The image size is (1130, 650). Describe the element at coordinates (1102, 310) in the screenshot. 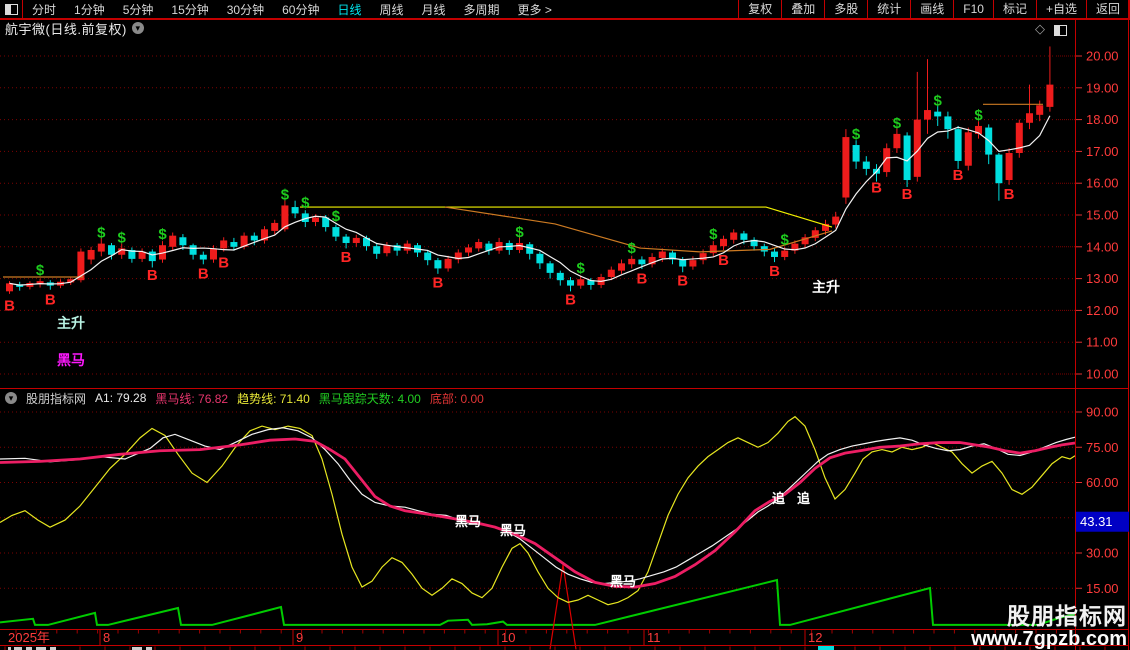

I see `price-axis-label: 12.00` at that location.